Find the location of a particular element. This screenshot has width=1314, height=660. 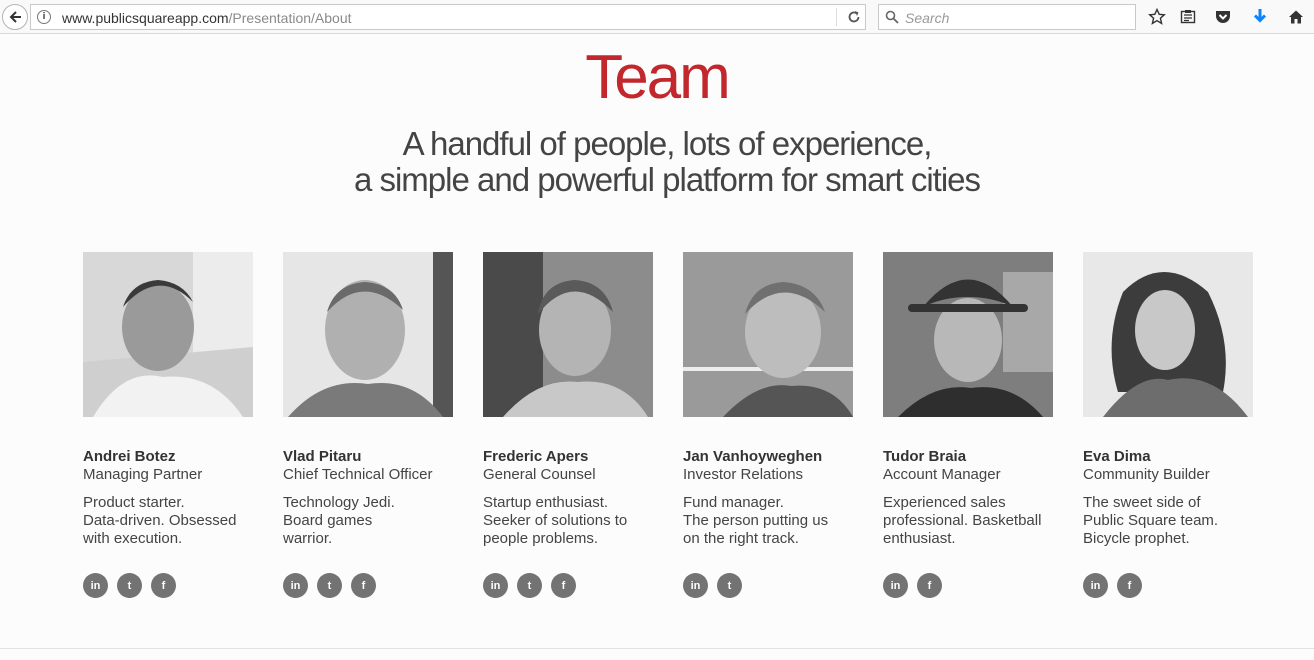

download-icon is located at coordinates (1260, 17).